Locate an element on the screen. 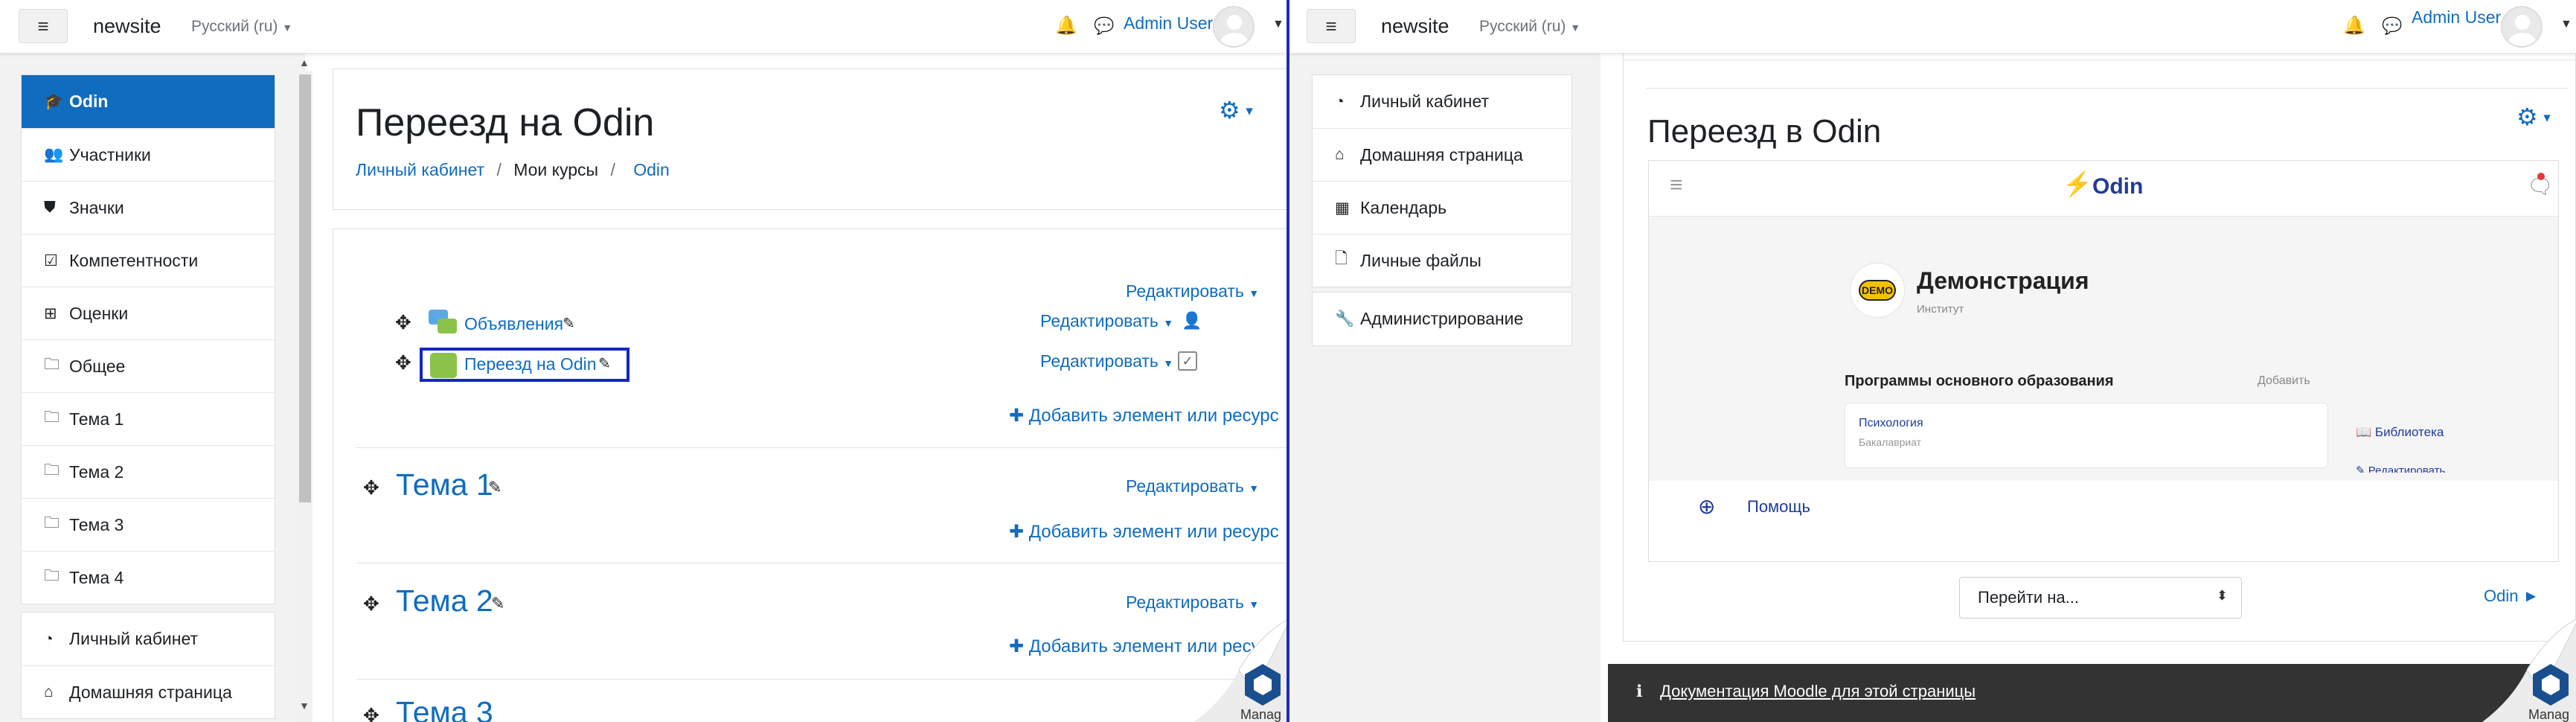 Image resolution: width=2576 pixels, height=722 pixels. drawer-item-label: Odin is located at coordinates (89, 101).